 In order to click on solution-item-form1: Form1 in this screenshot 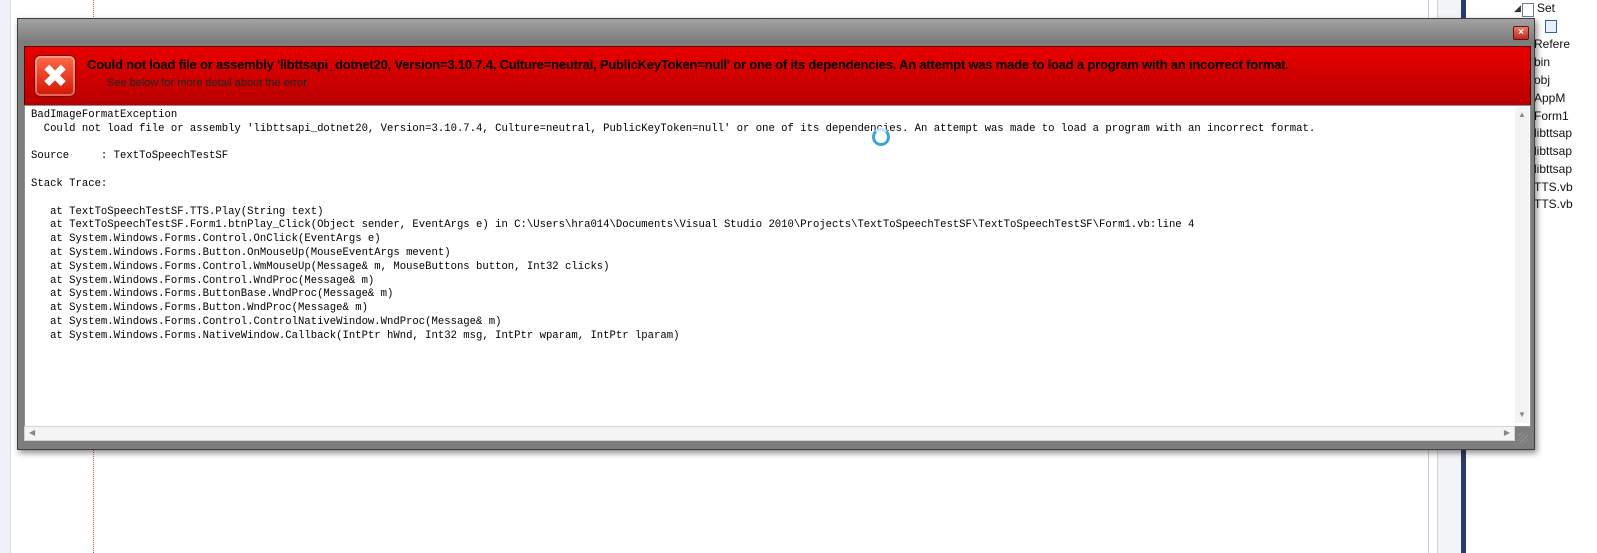, I will do `click(1551, 116)`.